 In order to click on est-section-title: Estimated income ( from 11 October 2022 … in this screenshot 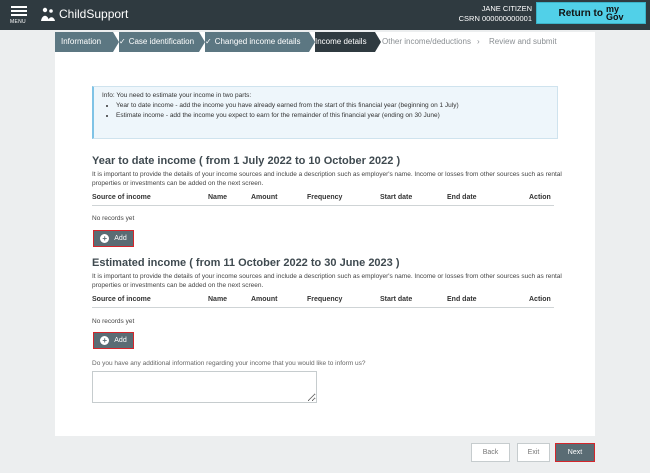, I will do `click(246, 263)`.